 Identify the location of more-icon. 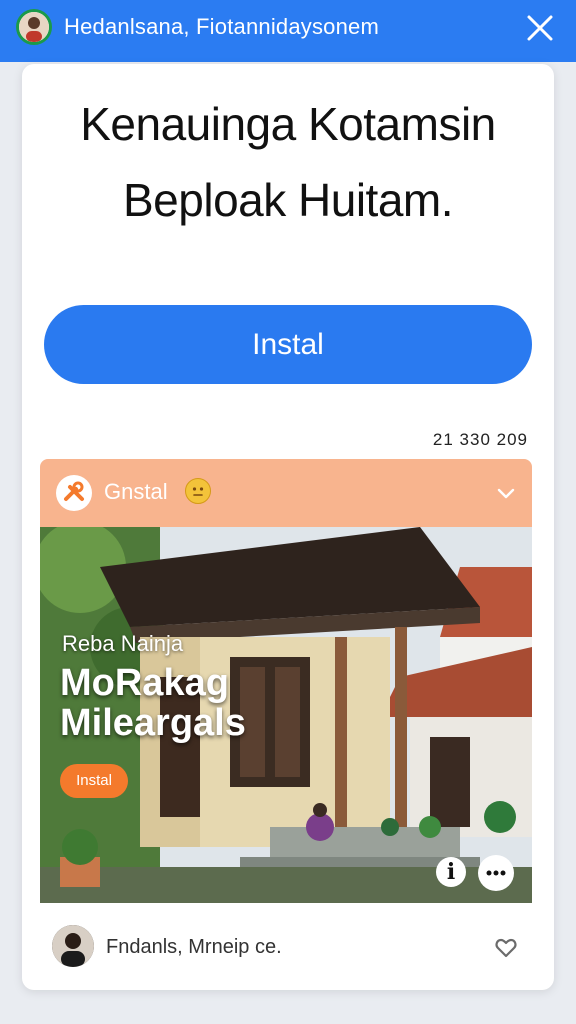
(496, 873).